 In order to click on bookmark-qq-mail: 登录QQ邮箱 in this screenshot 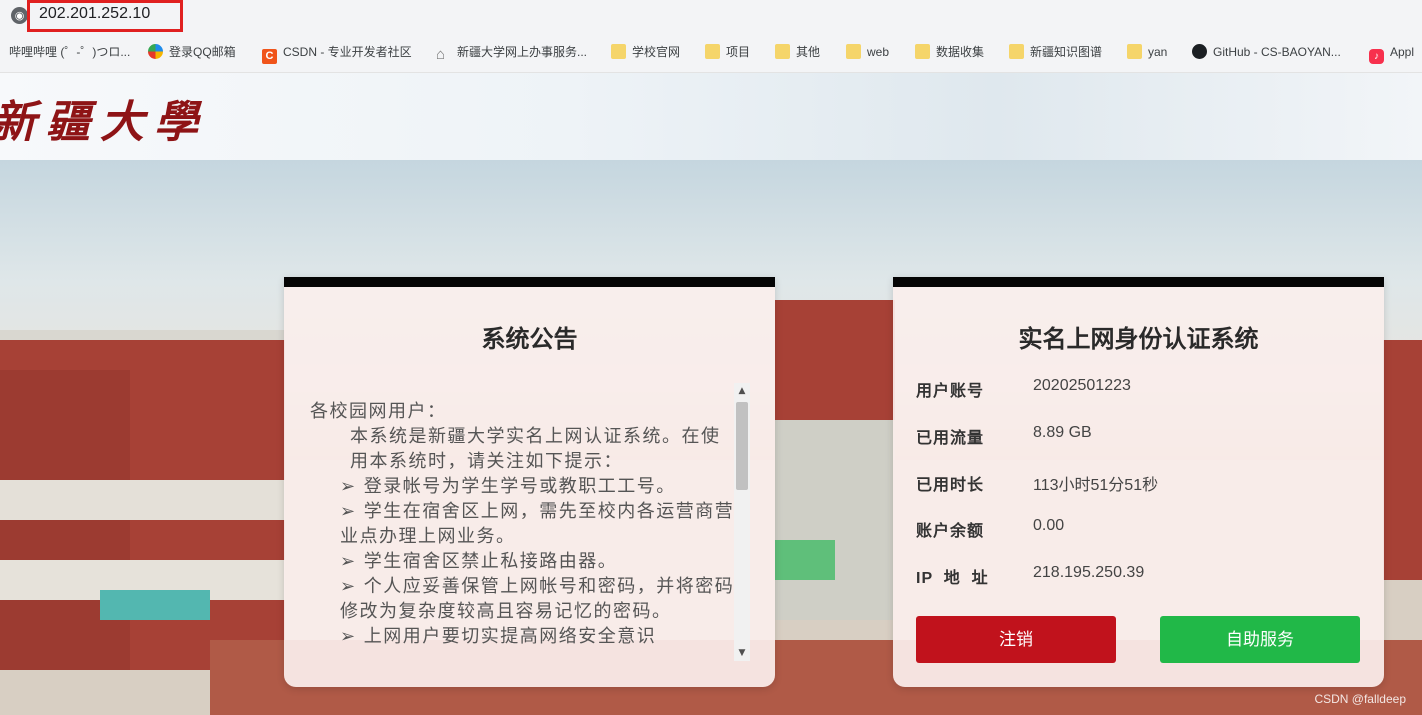, I will do `click(192, 52)`.